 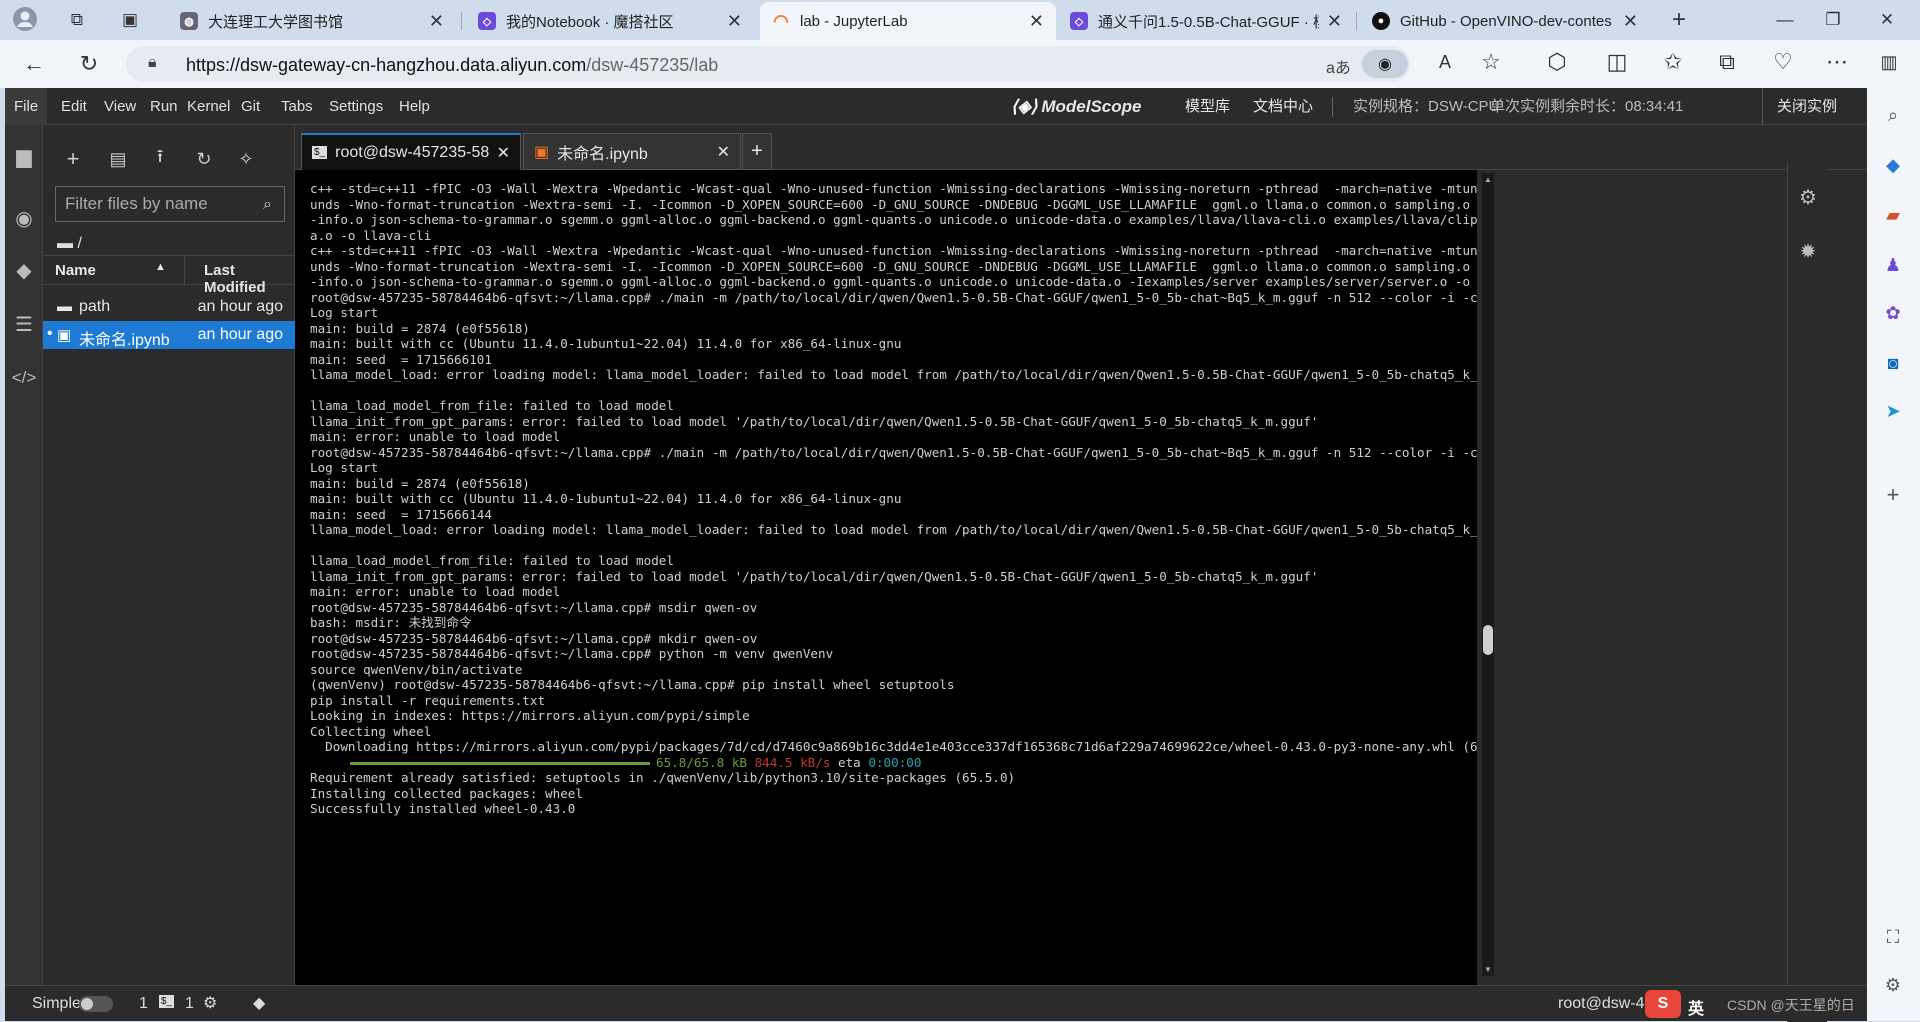 What do you see at coordinates (26, 106) in the screenshot?
I see `menu-file: File` at bounding box center [26, 106].